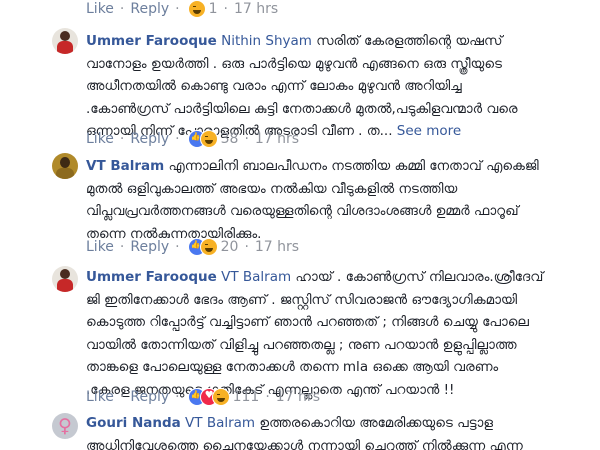 The height and width of the screenshot is (450, 600). Describe the element at coordinates (409, 41) in the screenshot. I see `comment-text-line: സരിത് കേരളത്തിന്റെ യഷസ്` at that location.